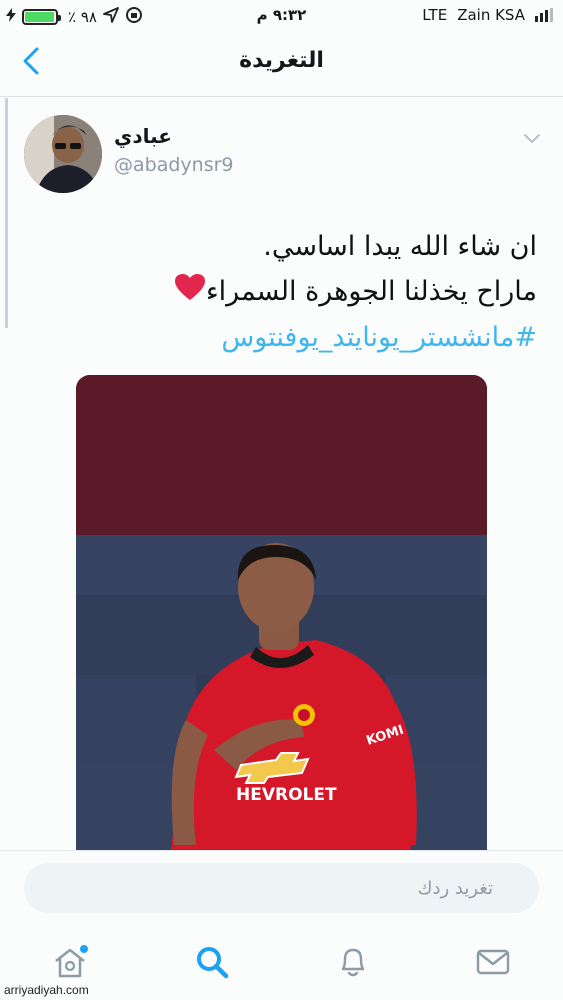  I want to click on search-icon, so click(212, 964).